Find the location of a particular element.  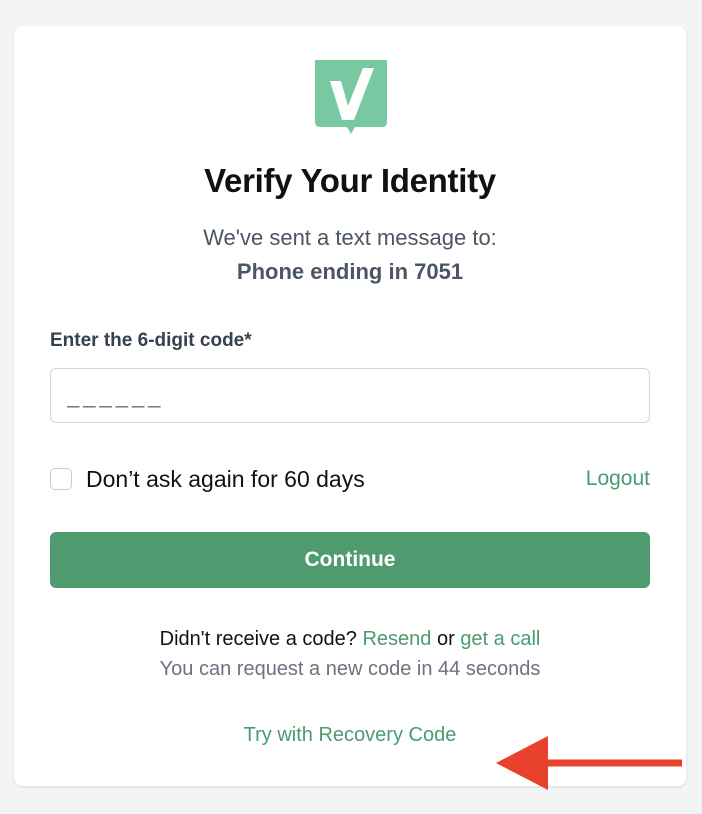

red-arrow-left-icon is located at coordinates (589, 763).